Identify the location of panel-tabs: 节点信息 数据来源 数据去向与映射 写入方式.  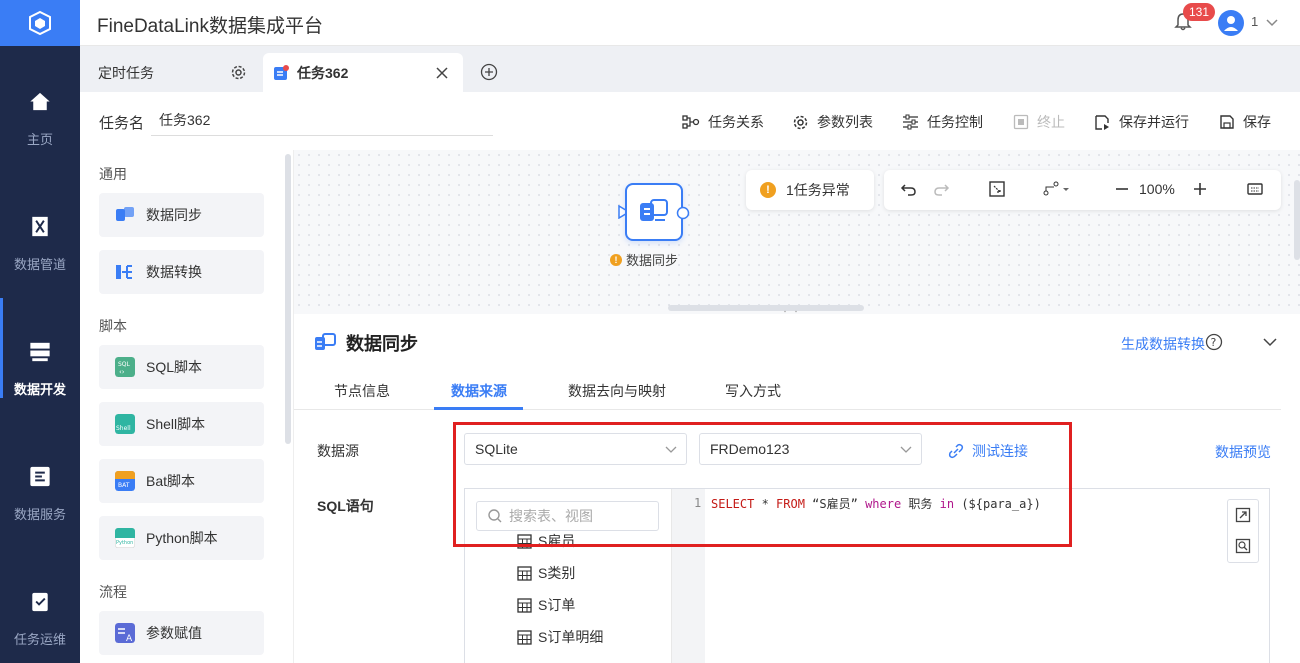
(787, 393).